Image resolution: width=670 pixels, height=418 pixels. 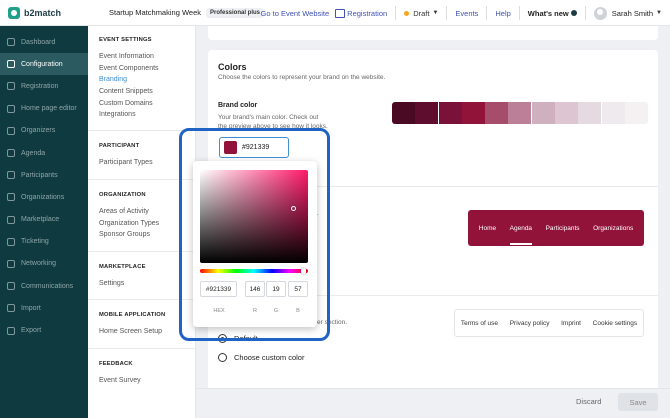 What do you see at coordinates (129, 223) in the screenshot?
I see `subnav-item-organization-types: Organization Types` at bounding box center [129, 223].